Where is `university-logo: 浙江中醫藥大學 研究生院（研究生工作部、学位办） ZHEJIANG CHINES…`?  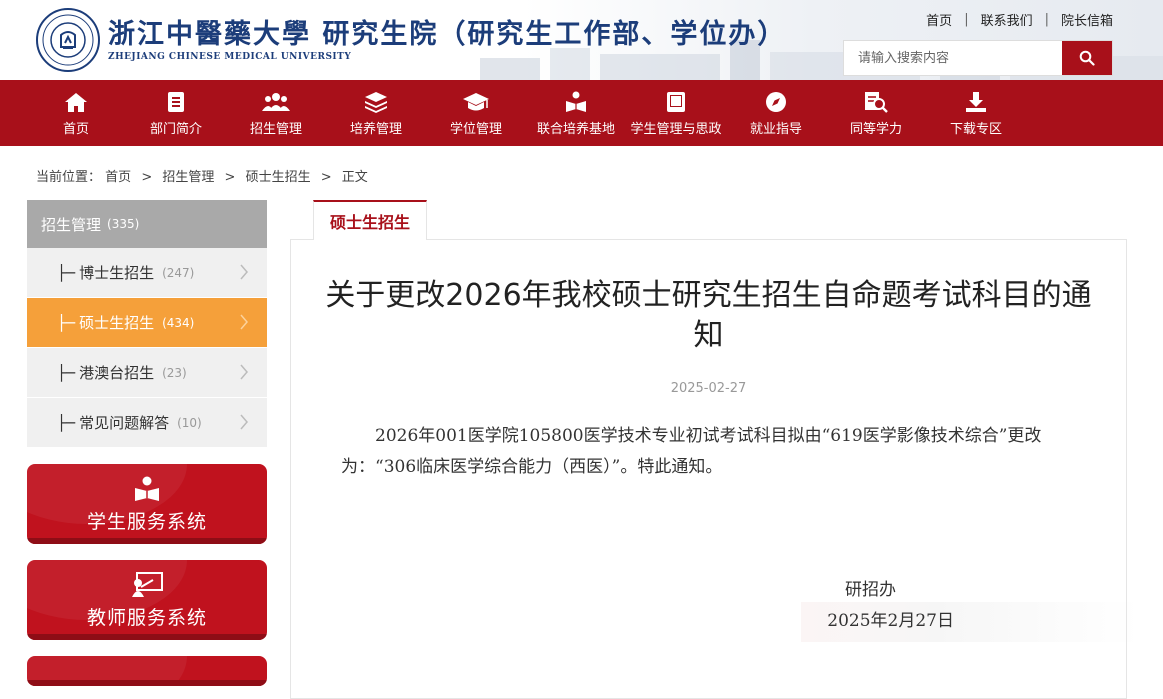 university-logo: 浙江中醫藥大學 研究生院（研究生工作部、学位办） ZHEJIANG CHINES… is located at coordinates (411, 40).